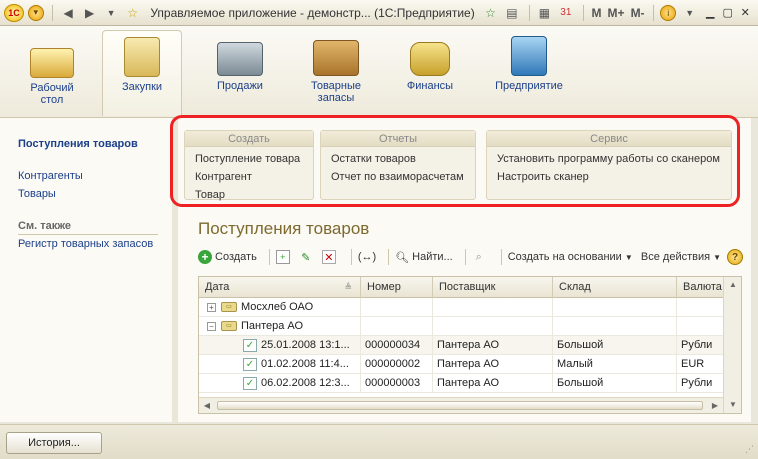 This screenshot has height=459, width=758. What do you see at coordinates (85, 244) in the screenshot?
I see `nav-item-stock-register: Регистр товарных запасов` at bounding box center [85, 244].